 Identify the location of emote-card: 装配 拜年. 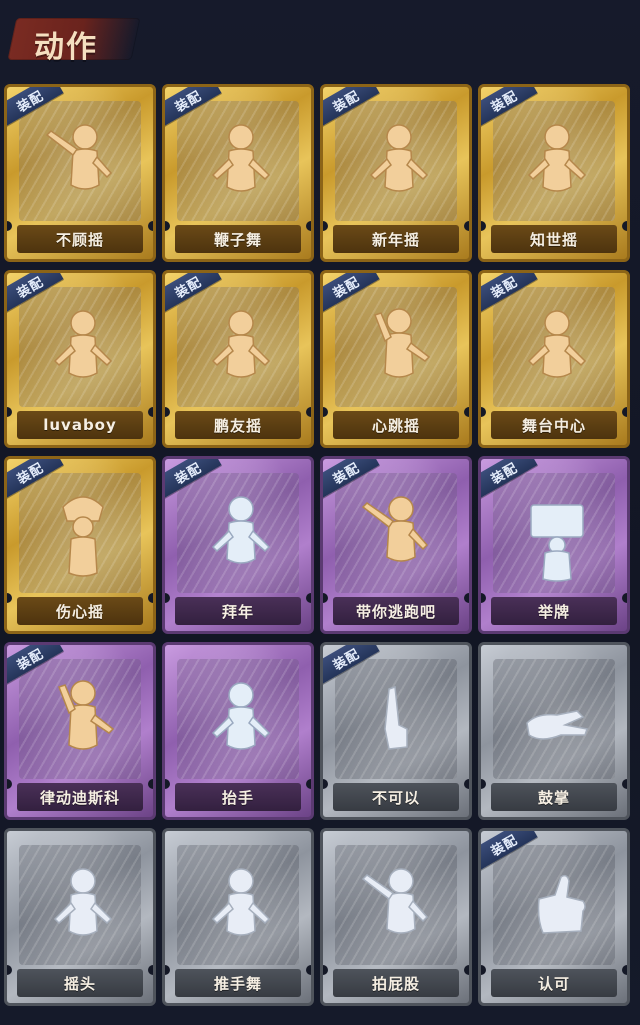
(238, 545).